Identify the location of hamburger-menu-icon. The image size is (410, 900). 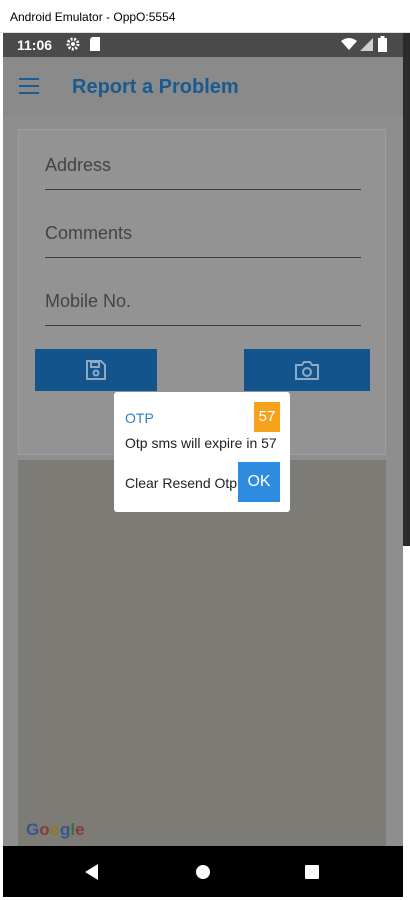
(29, 86).